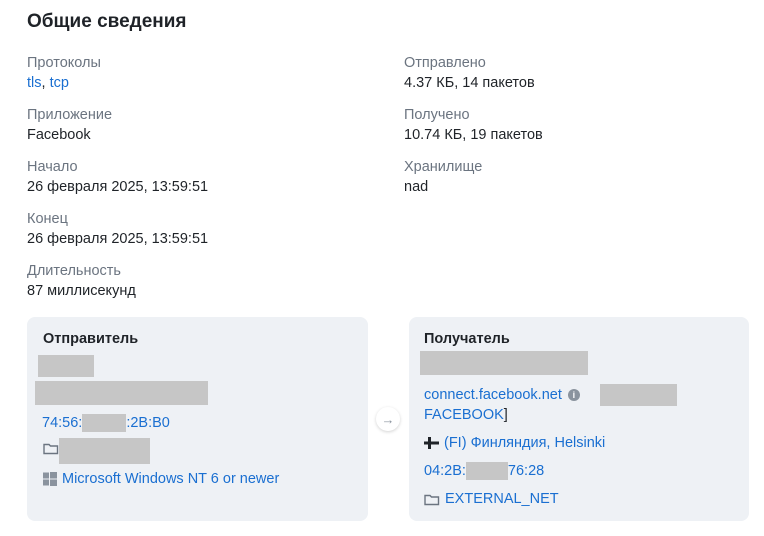 Image resolution: width=764 pixels, height=536 pixels. I want to click on receiver-host-row: connect.facebook.net i, so click(502, 395).